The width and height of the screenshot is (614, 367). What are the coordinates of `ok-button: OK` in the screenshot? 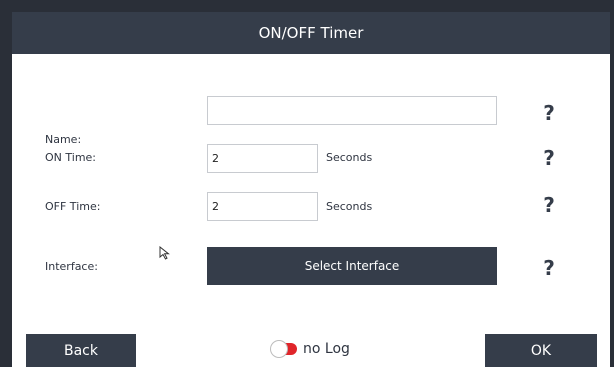 It's located at (541, 350).